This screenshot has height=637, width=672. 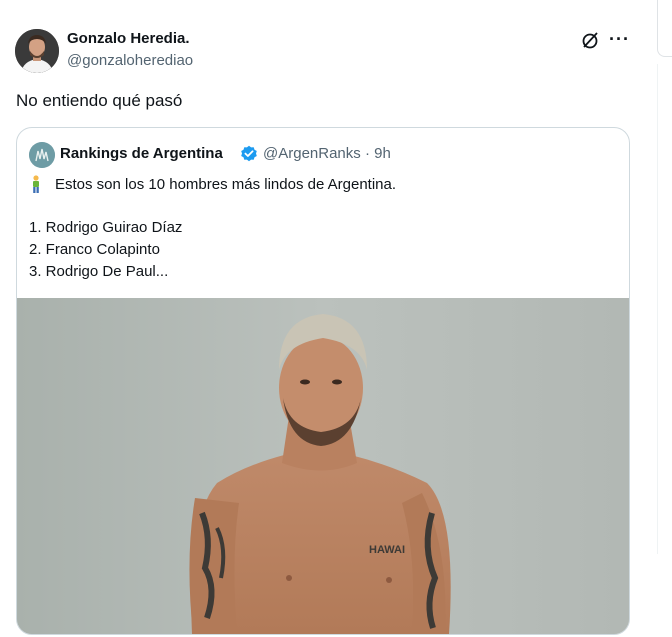 What do you see at coordinates (42, 155) in the screenshot?
I see `quoted-avatar` at bounding box center [42, 155].